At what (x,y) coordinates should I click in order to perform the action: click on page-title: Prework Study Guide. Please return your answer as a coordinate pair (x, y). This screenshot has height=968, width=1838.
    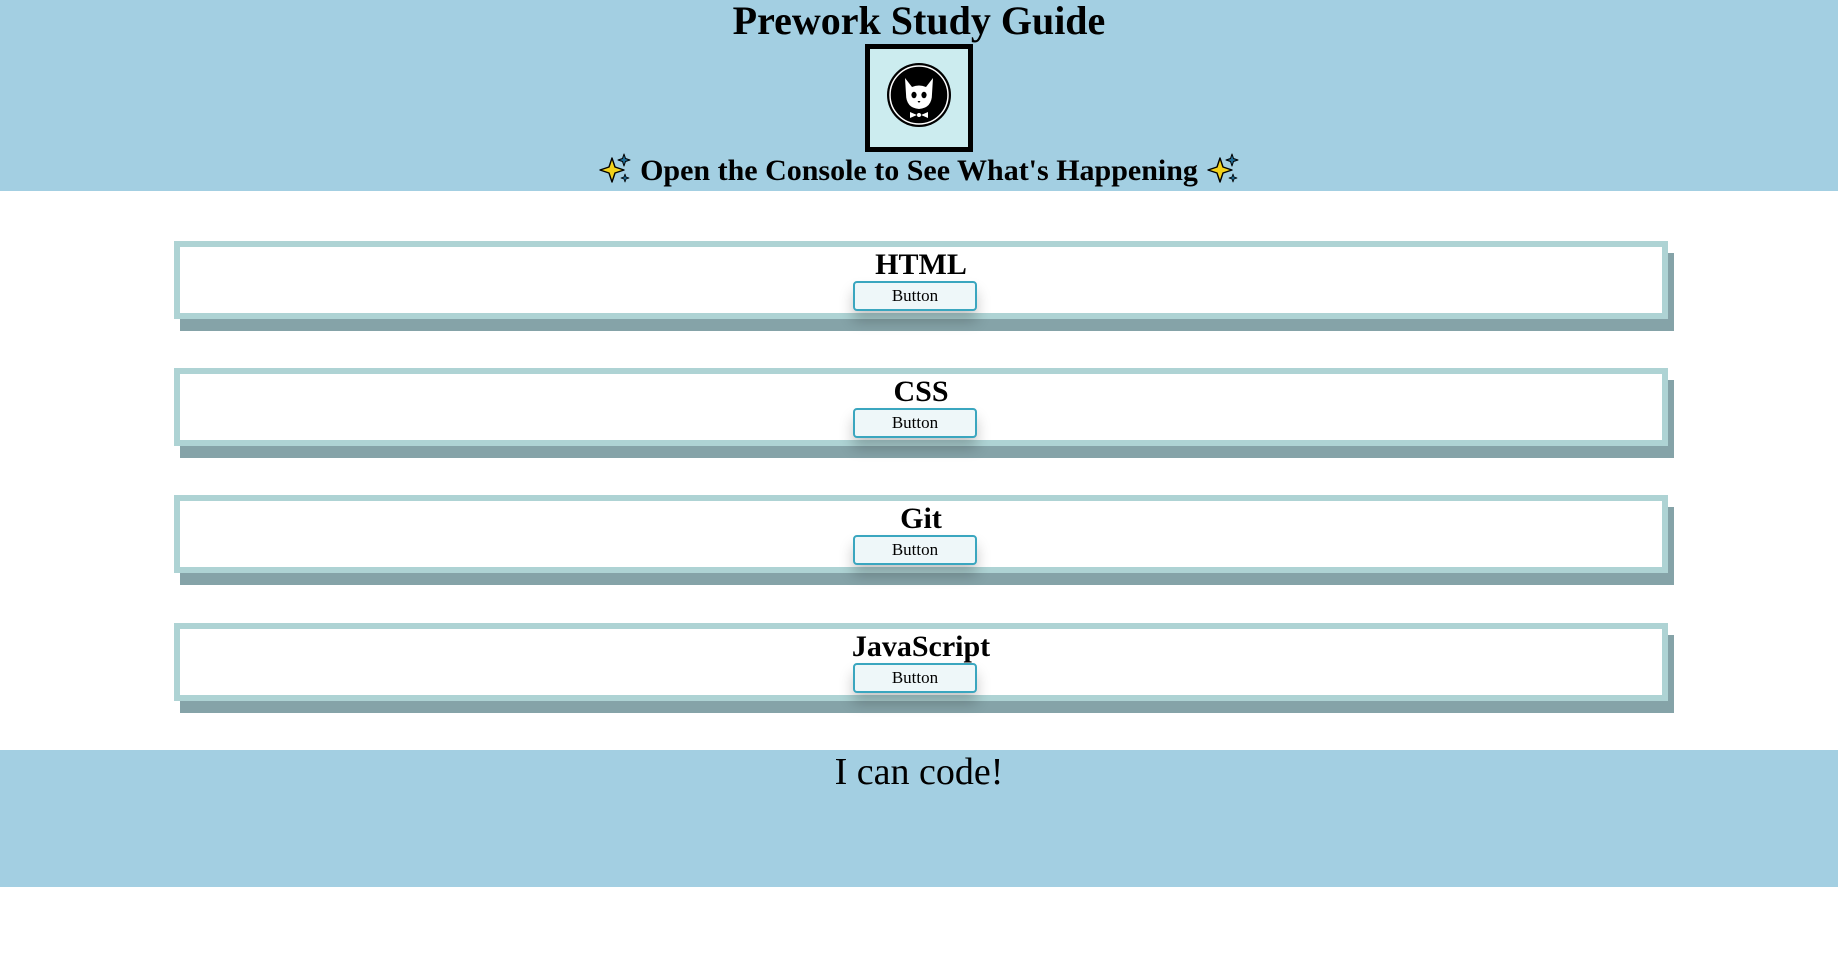
    Looking at the image, I should click on (919, 21).